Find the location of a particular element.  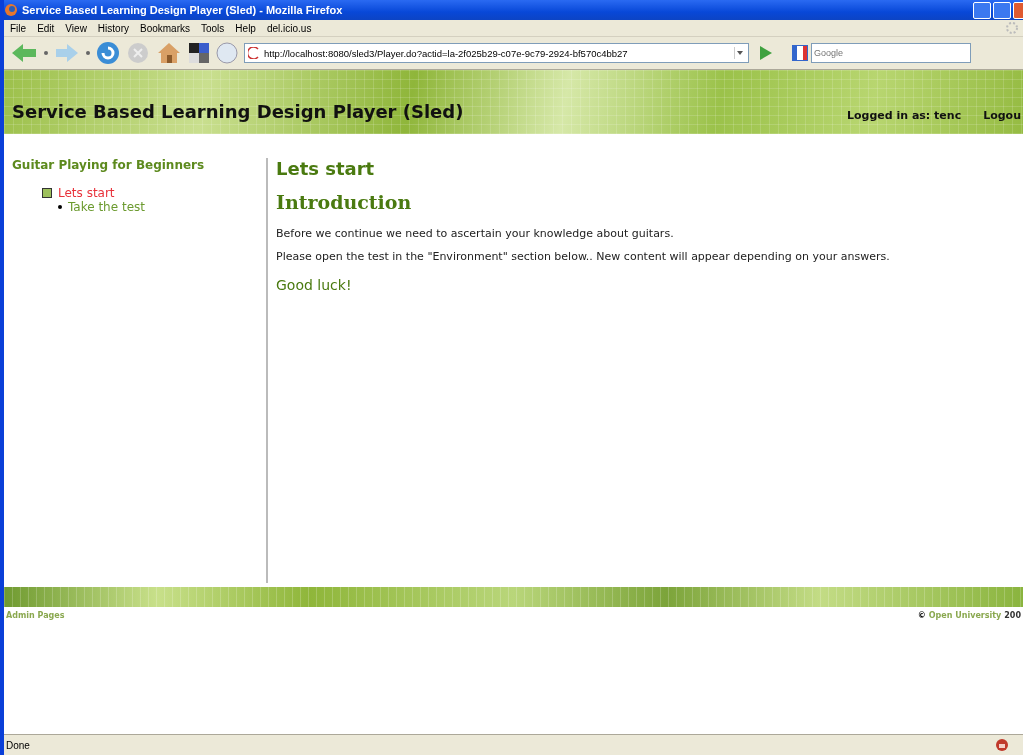

tree-item: Take the test is located at coordinates (106, 207).